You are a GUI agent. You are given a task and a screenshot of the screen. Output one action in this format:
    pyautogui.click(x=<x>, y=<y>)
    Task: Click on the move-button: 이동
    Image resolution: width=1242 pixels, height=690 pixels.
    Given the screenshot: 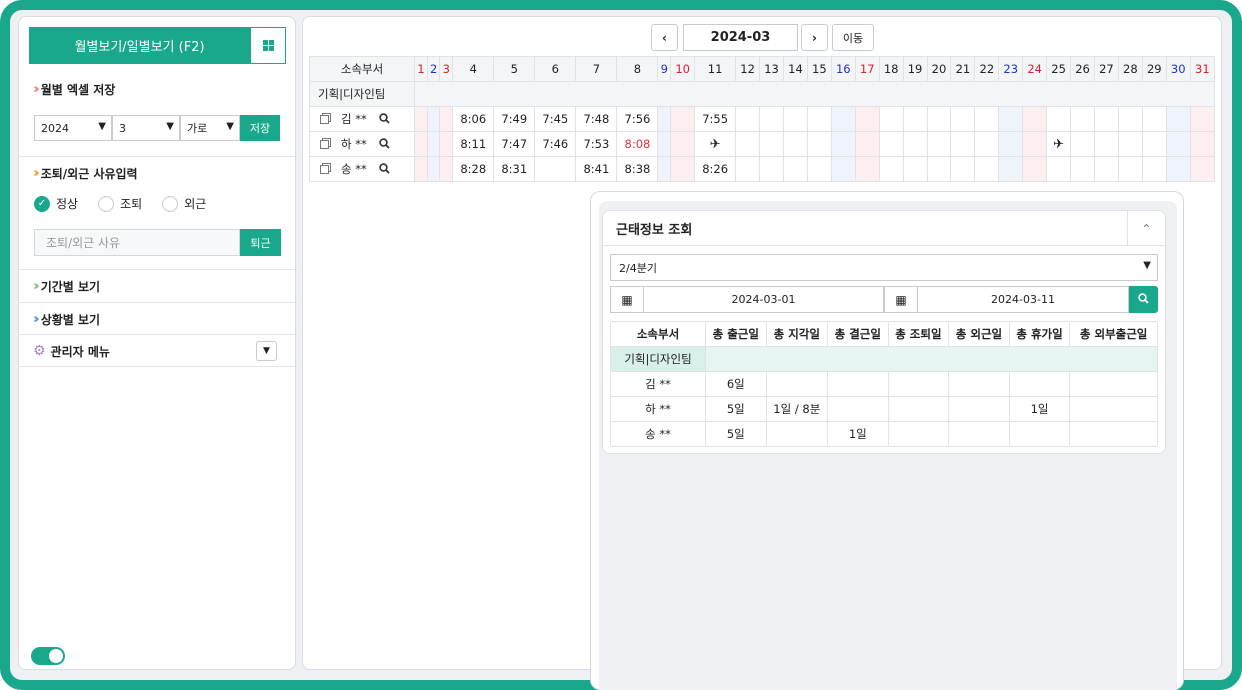 What is the action you would take?
    pyautogui.click(x=853, y=37)
    